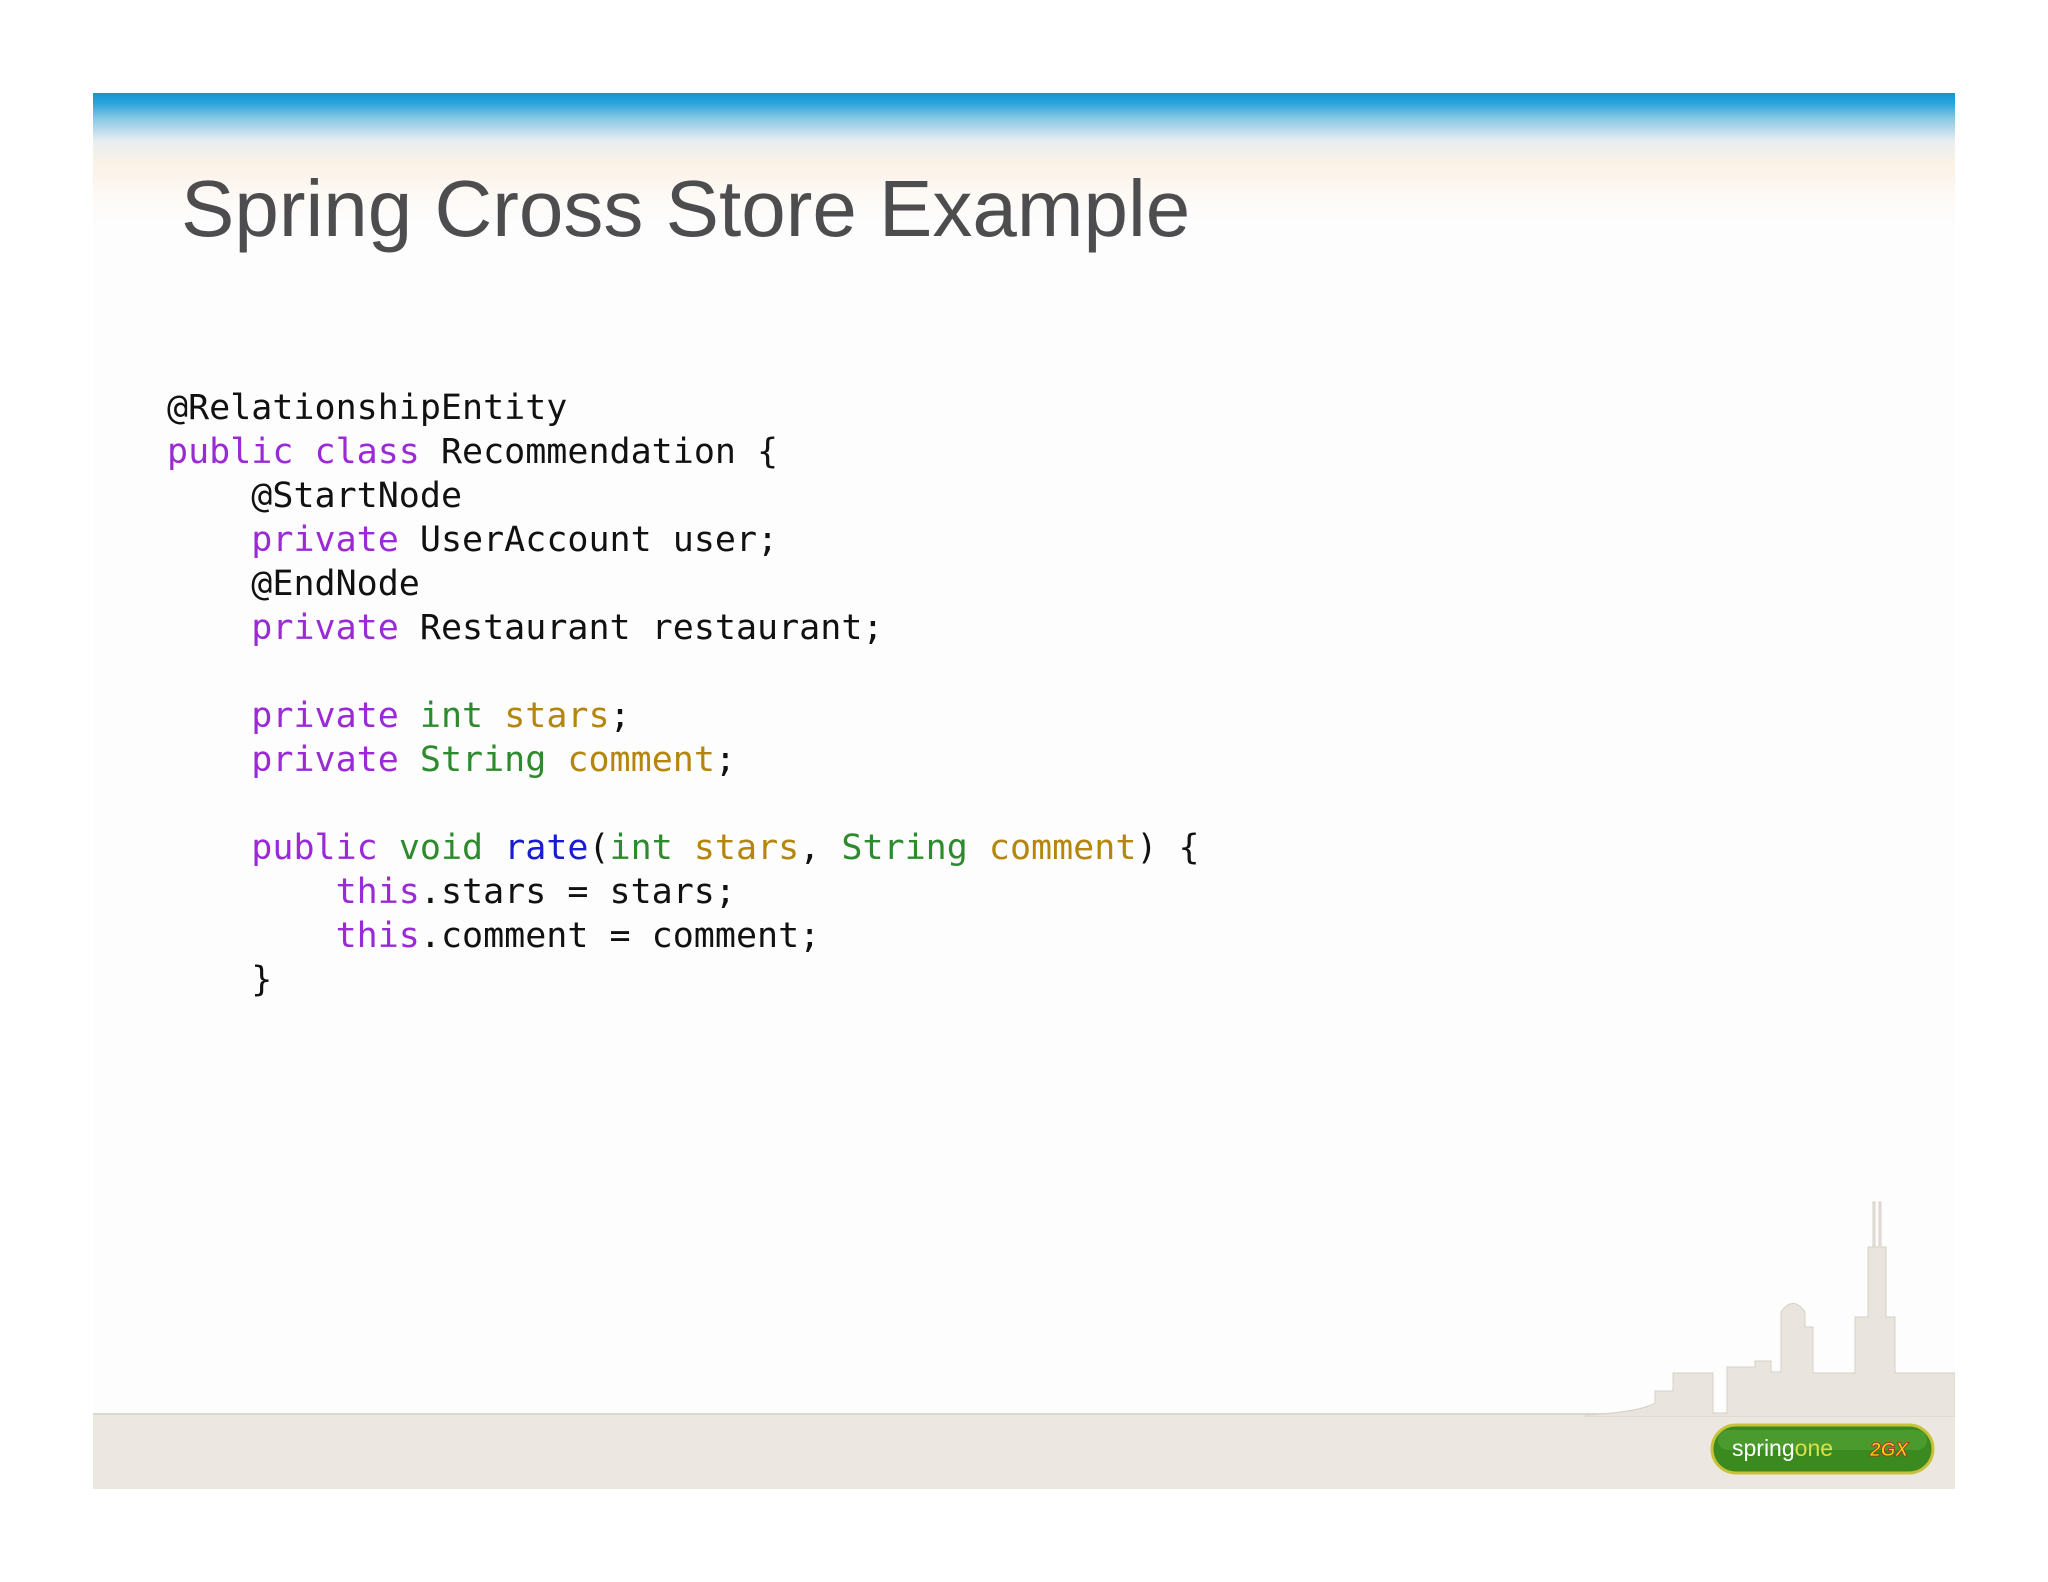 Image resolution: width=2048 pixels, height=1582 pixels. I want to click on skyline-silhouette, so click(1770, 1309).